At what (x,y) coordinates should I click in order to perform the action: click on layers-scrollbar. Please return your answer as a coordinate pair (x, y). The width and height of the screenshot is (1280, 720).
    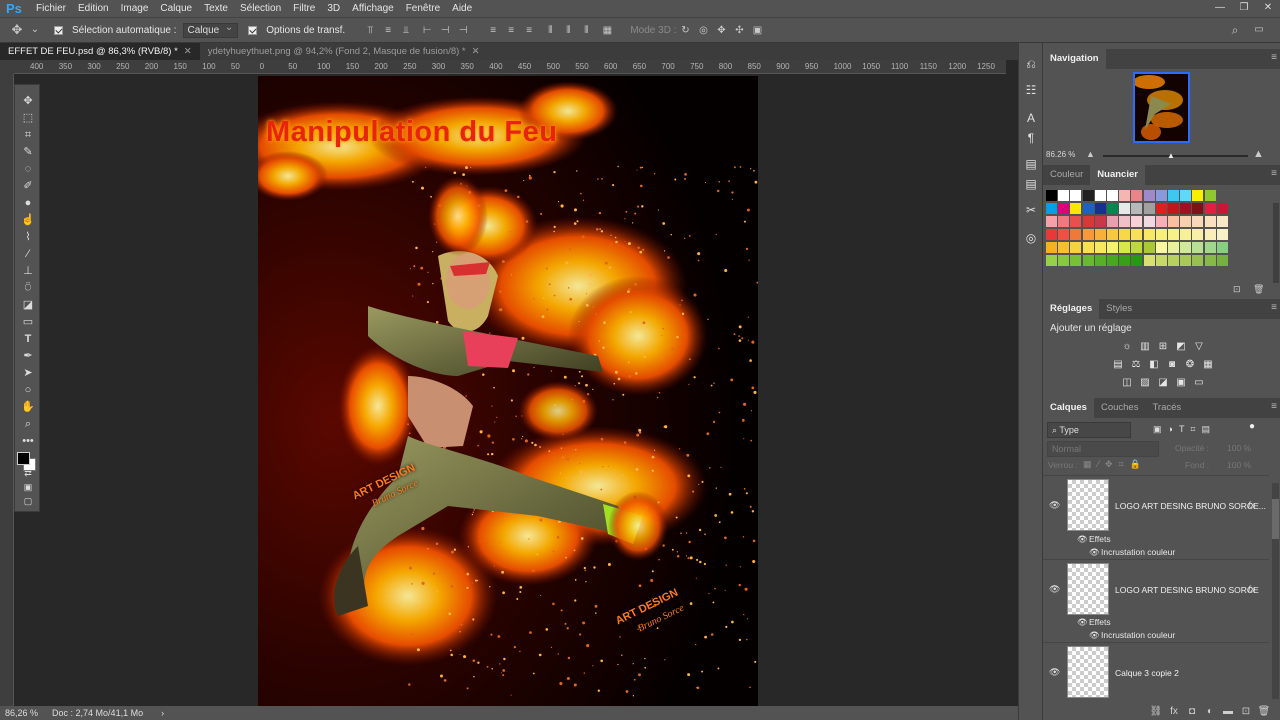
    Looking at the image, I should click on (1275, 591).